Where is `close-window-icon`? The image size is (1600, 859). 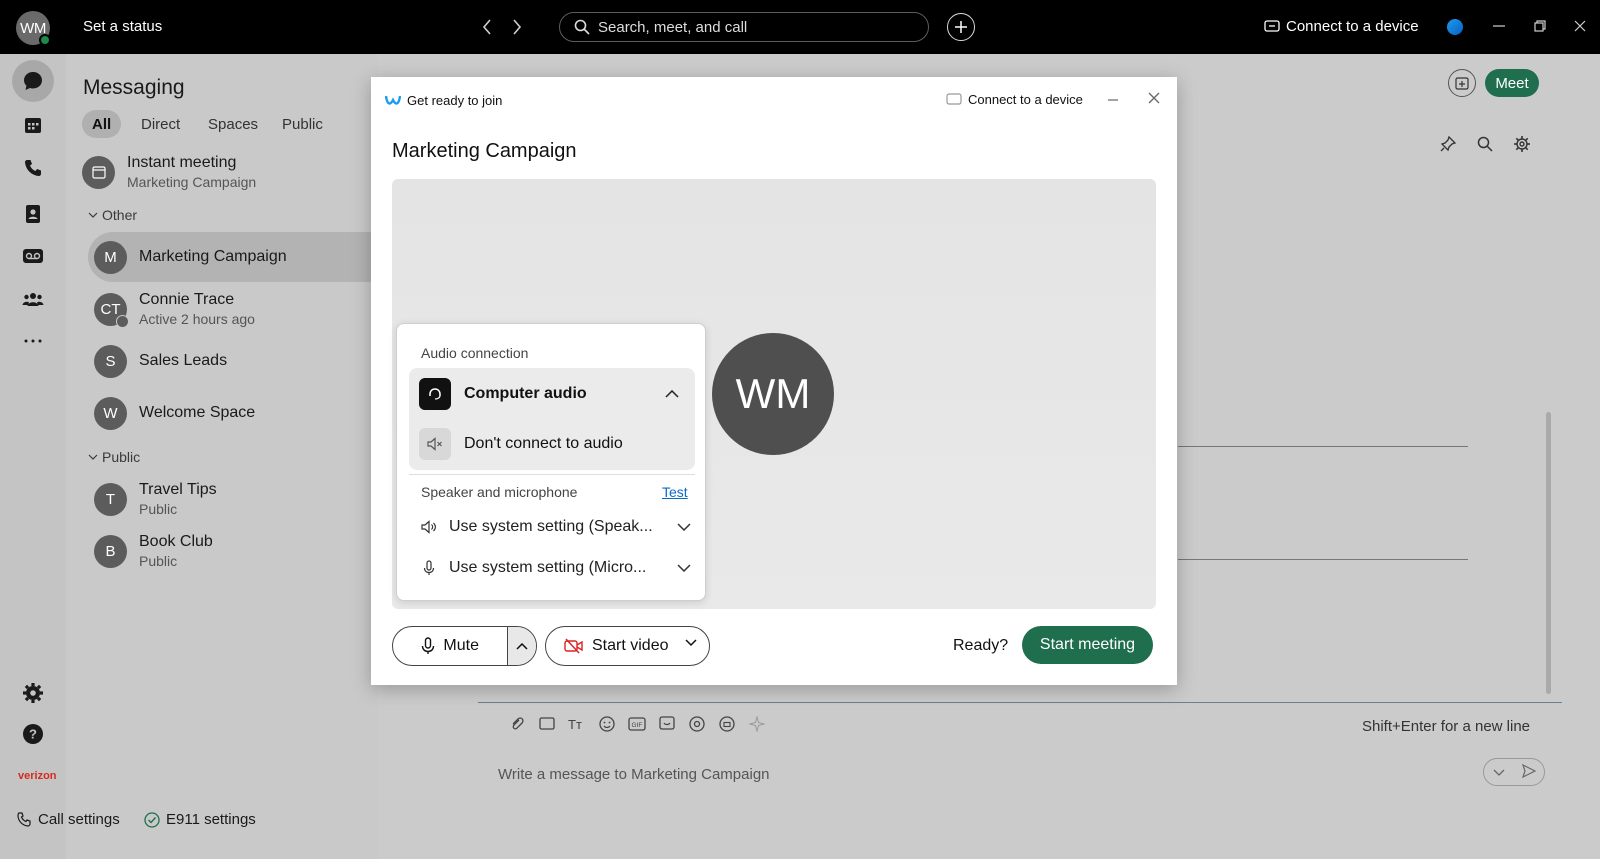
close-window-icon is located at coordinates (1580, 26).